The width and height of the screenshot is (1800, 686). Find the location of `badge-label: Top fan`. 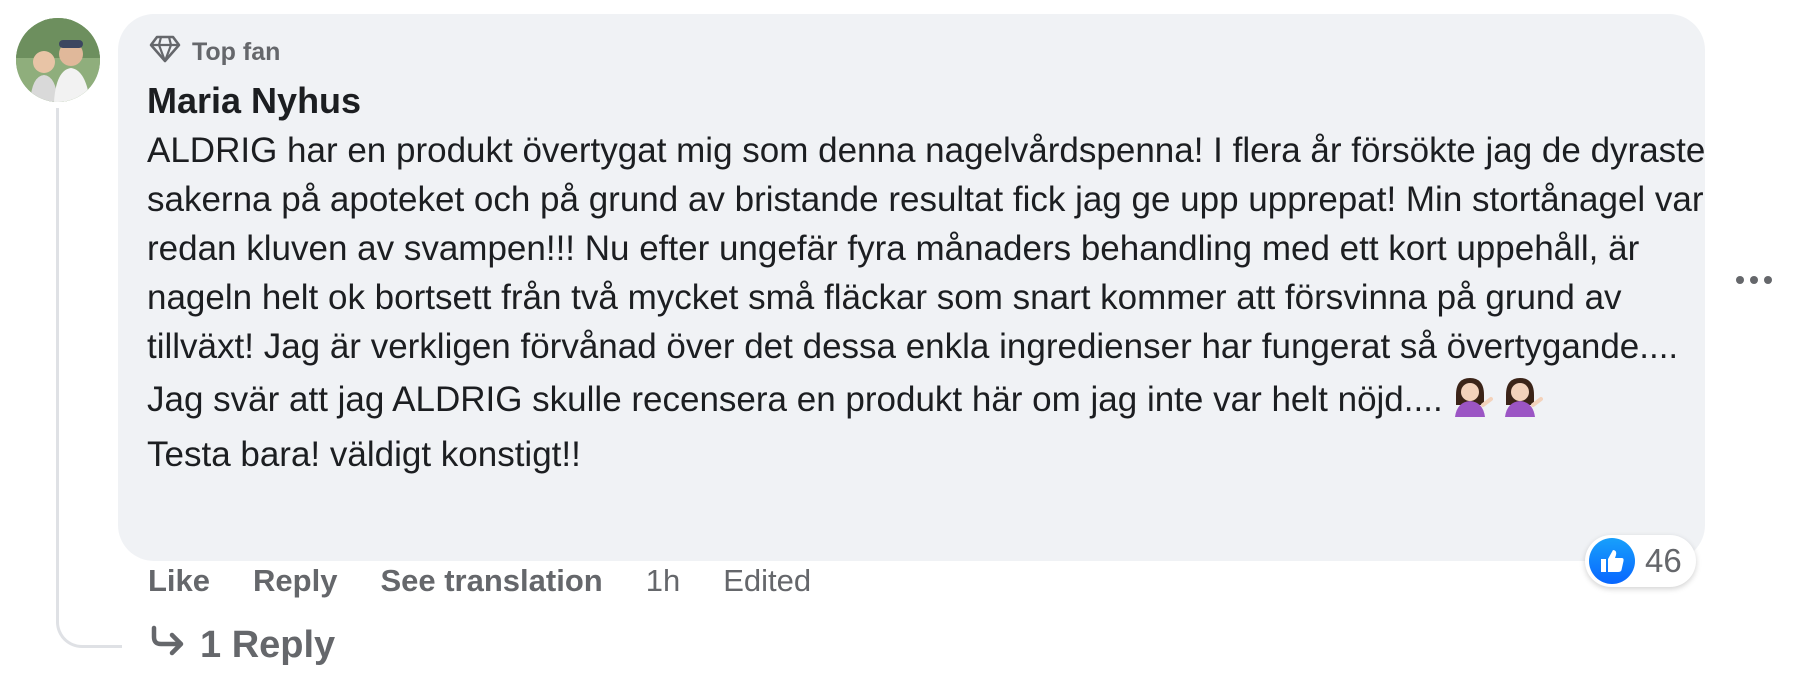

badge-label: Top fan is located at coordinates (236, 52).